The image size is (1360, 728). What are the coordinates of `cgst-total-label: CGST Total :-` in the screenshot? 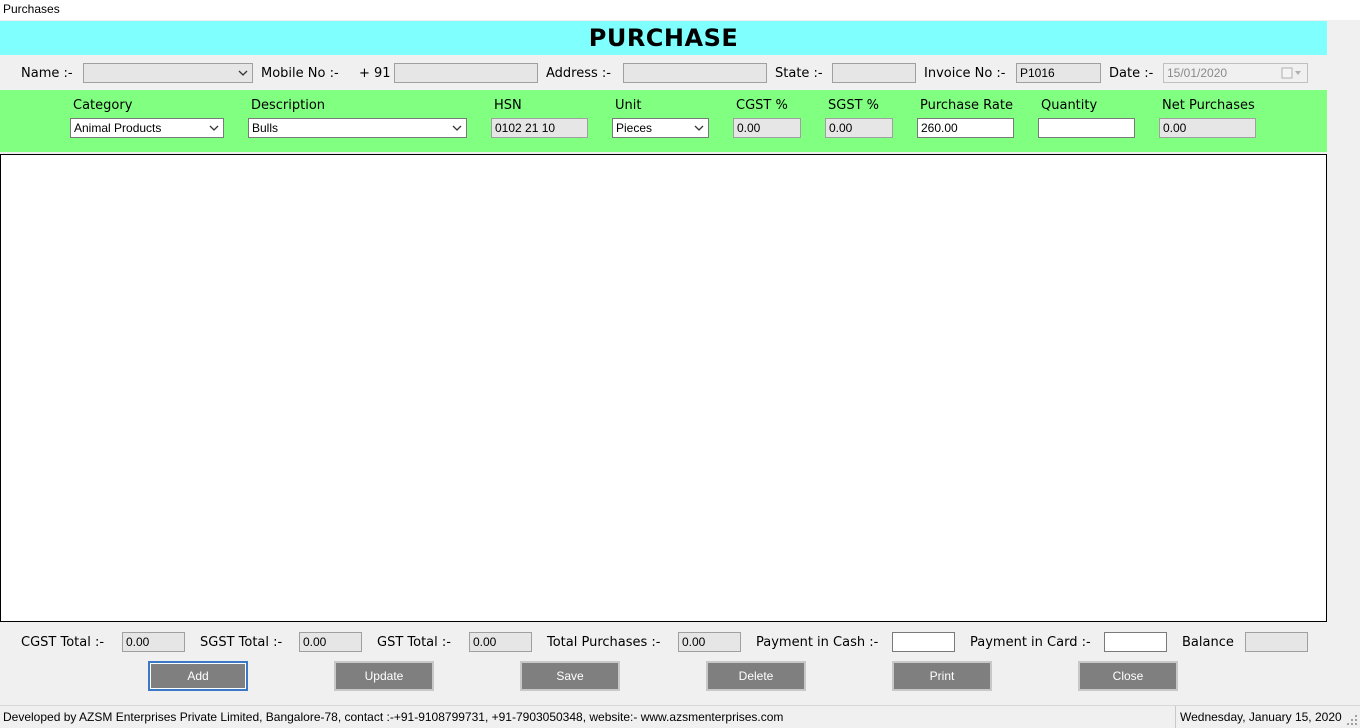 It's located at (63, 642).